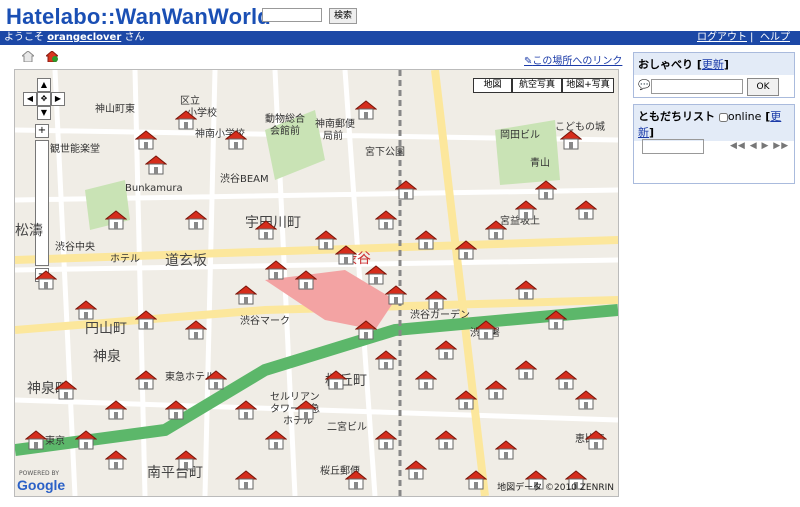 The width and height of the screenshot is (800, 507). Describe the element at coordinates (292, 15) in the screenshot. I see `search-input` at that location.